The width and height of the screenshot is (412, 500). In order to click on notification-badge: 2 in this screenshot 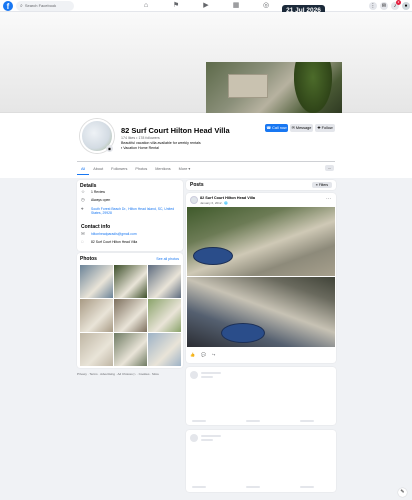, I will do `click(398, 2)`.